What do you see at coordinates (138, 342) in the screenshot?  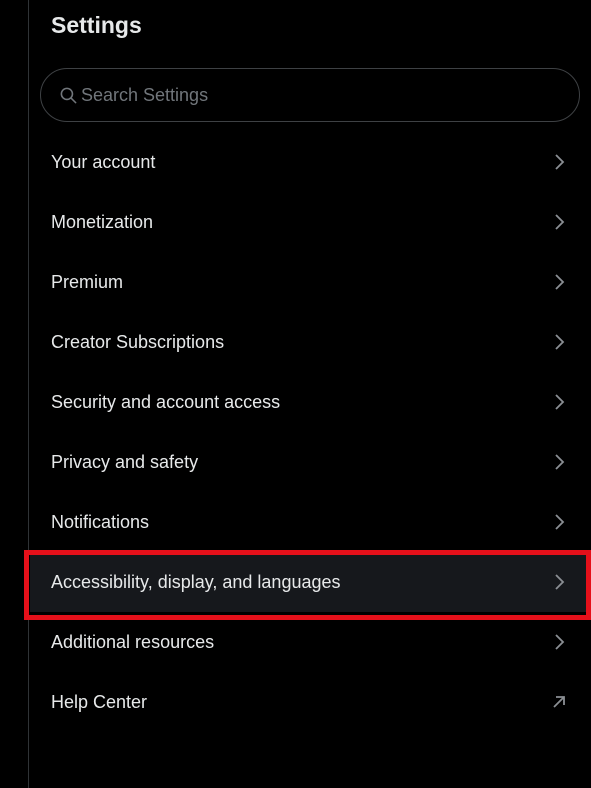 I see `menu-item-label: Creator Subscriptions` at bounding box center [138, 342].